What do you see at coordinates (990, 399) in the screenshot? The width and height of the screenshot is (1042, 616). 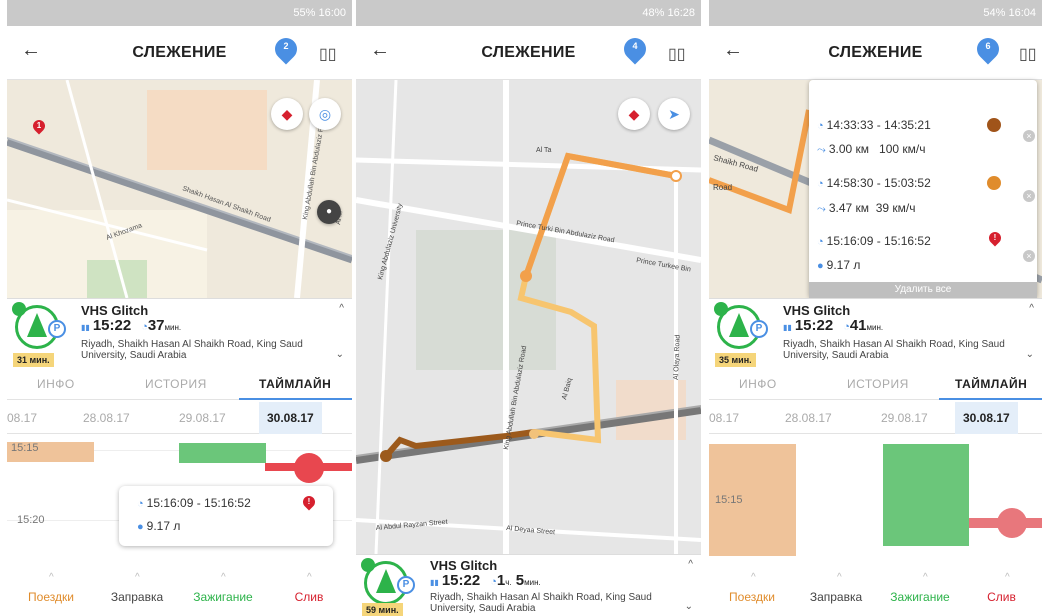 I see `tab-indicator` at bounding box center [990, 399].